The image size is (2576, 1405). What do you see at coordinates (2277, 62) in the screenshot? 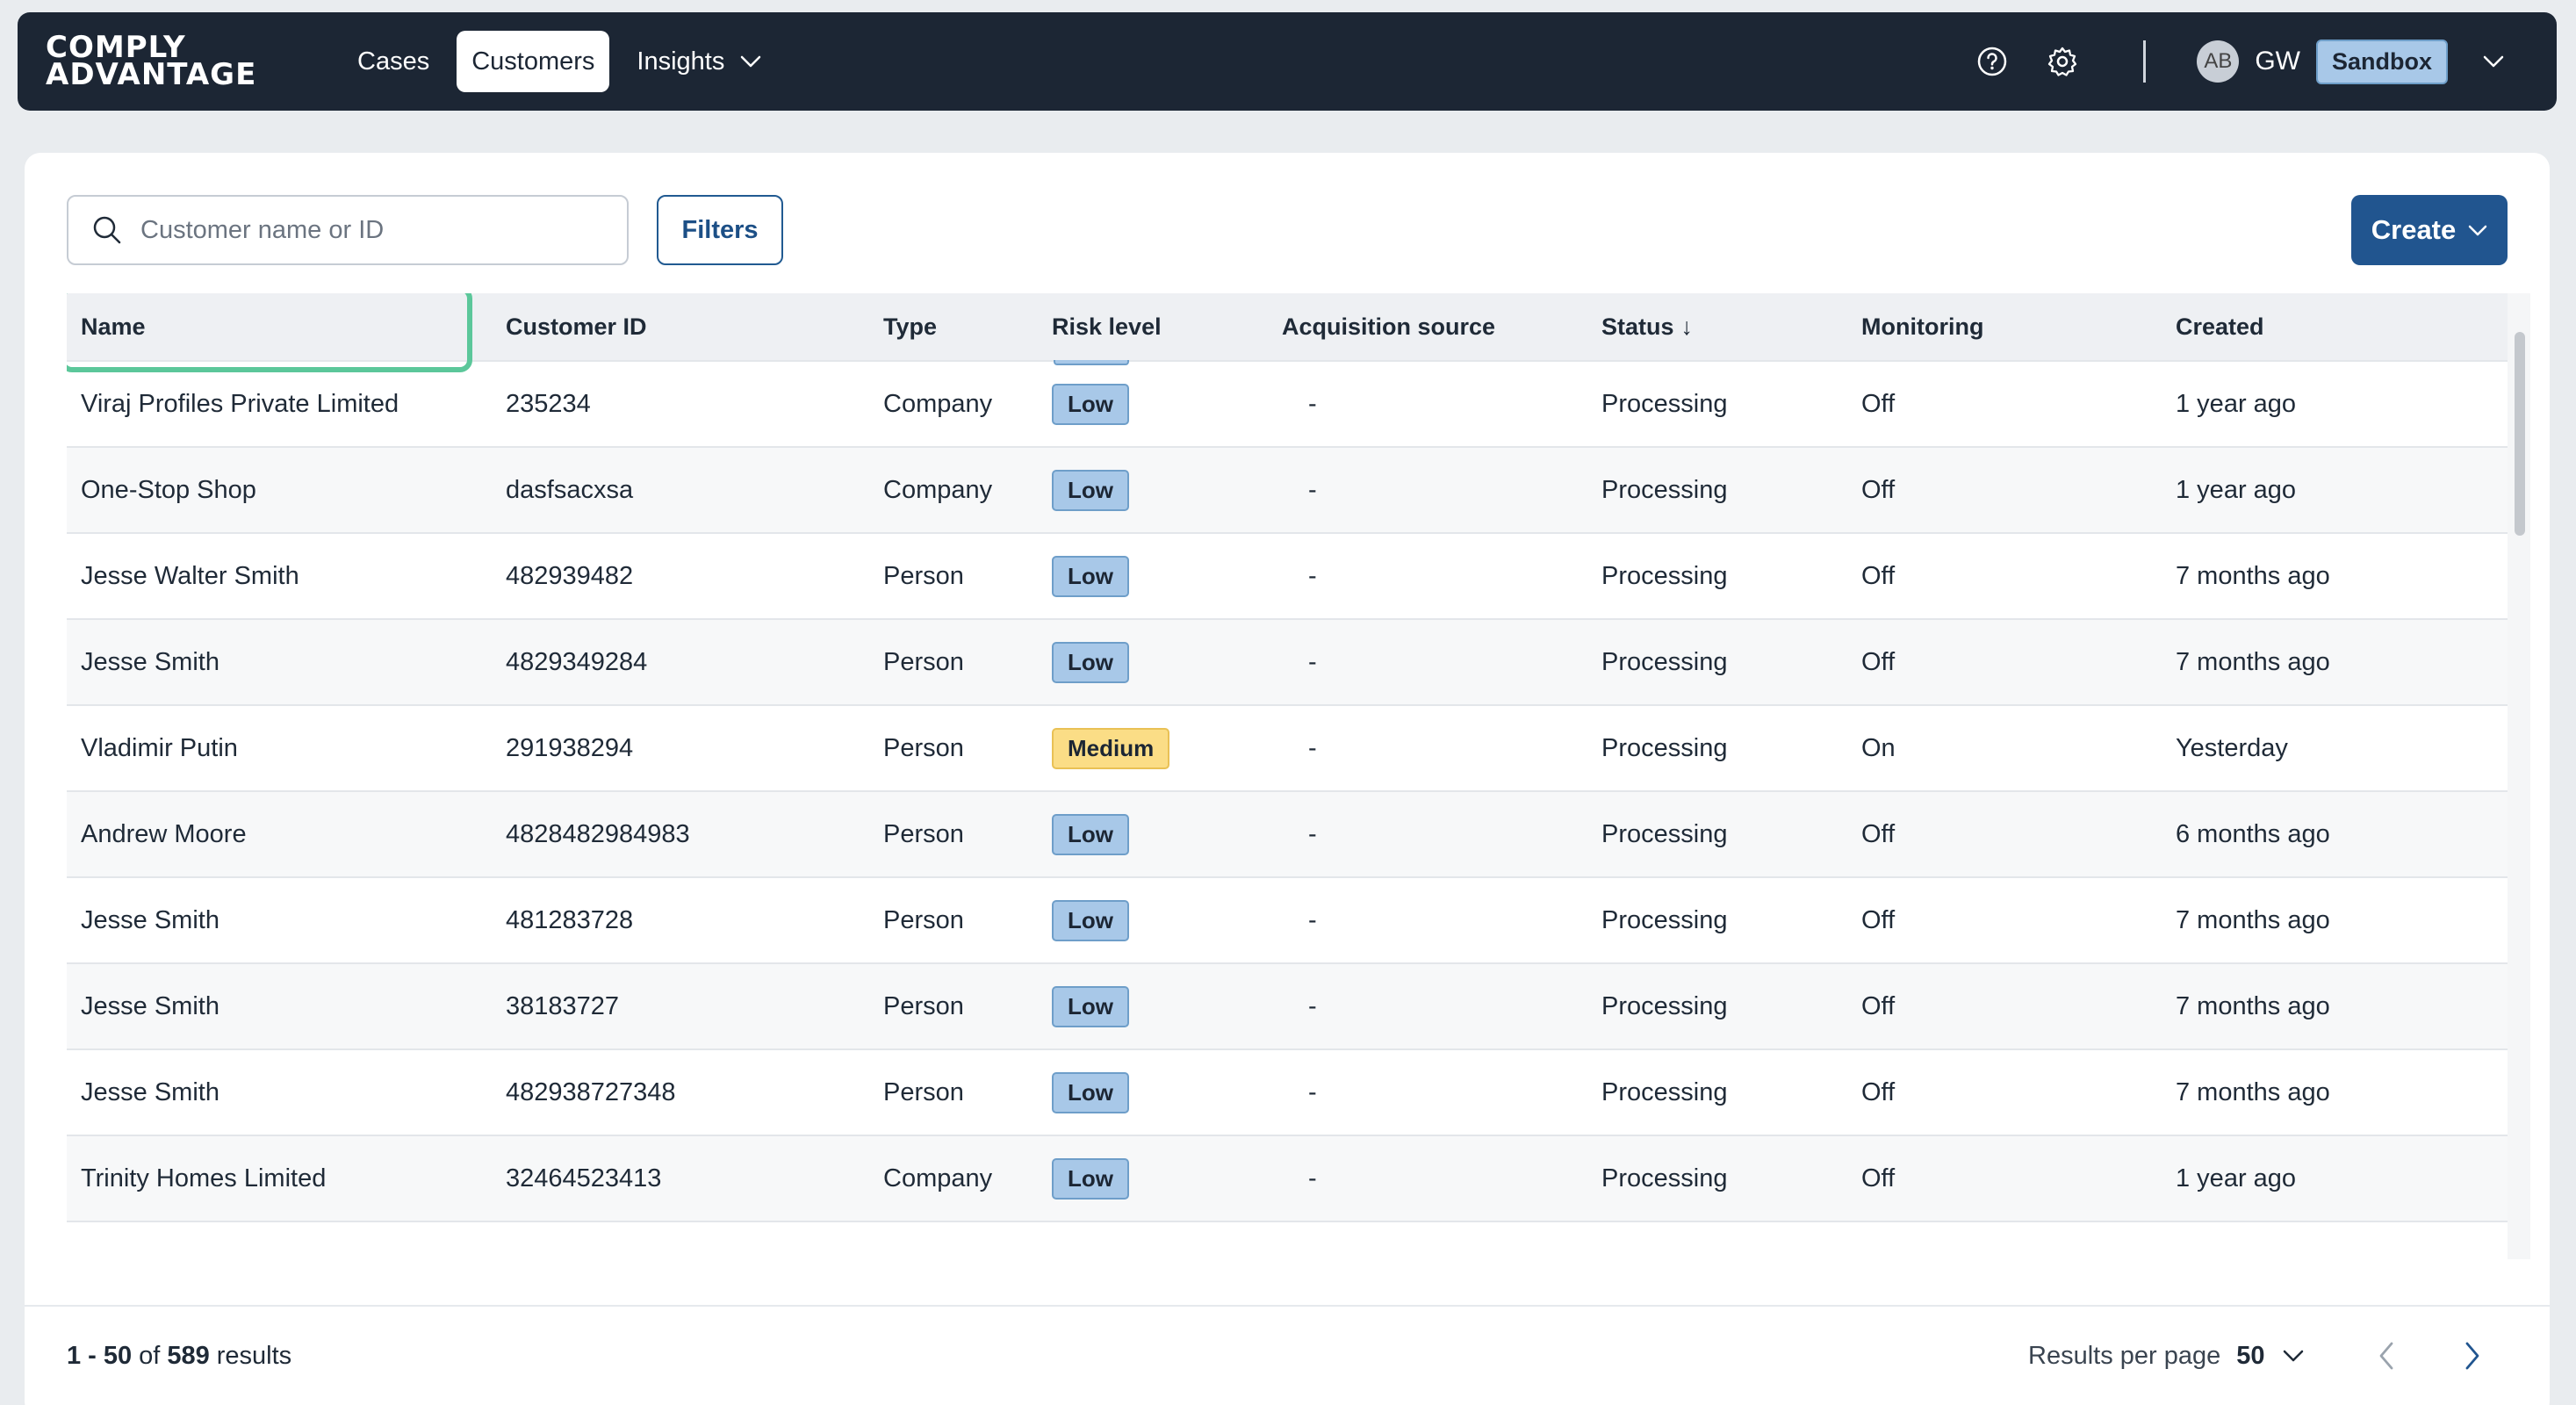
I see `user-initials: GW` at bounding box center [2277, 62].